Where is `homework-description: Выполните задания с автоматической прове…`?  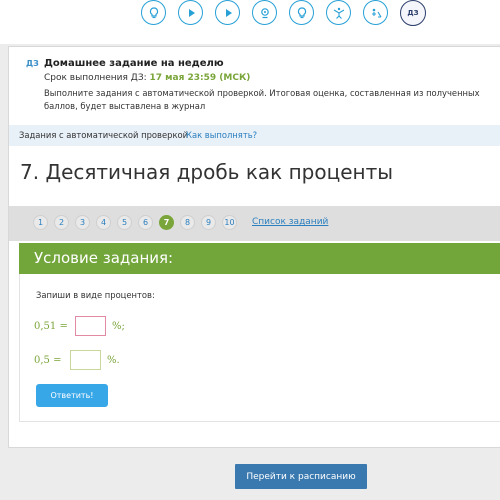
homework-description: Выполните задания с автоматической прове… is located at coordinates (262, 99).